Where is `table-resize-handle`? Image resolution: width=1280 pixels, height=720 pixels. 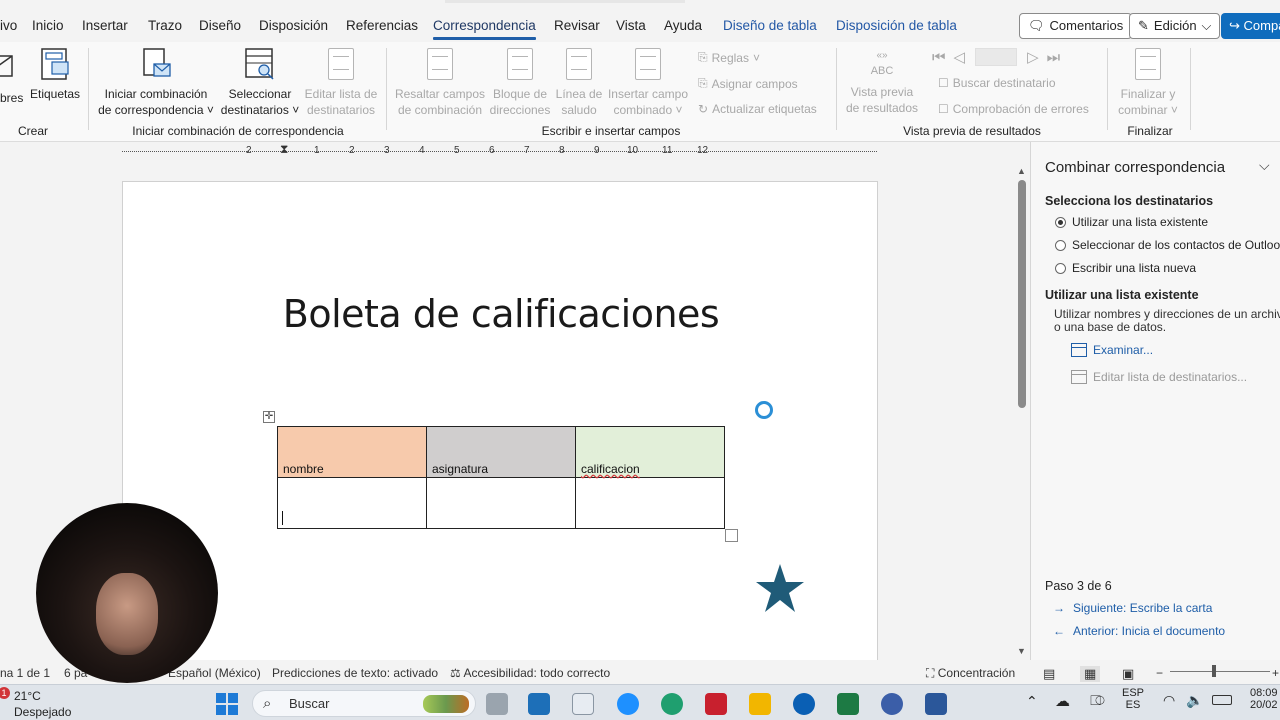 table-resize-handle is located at coordinates (731, 535).